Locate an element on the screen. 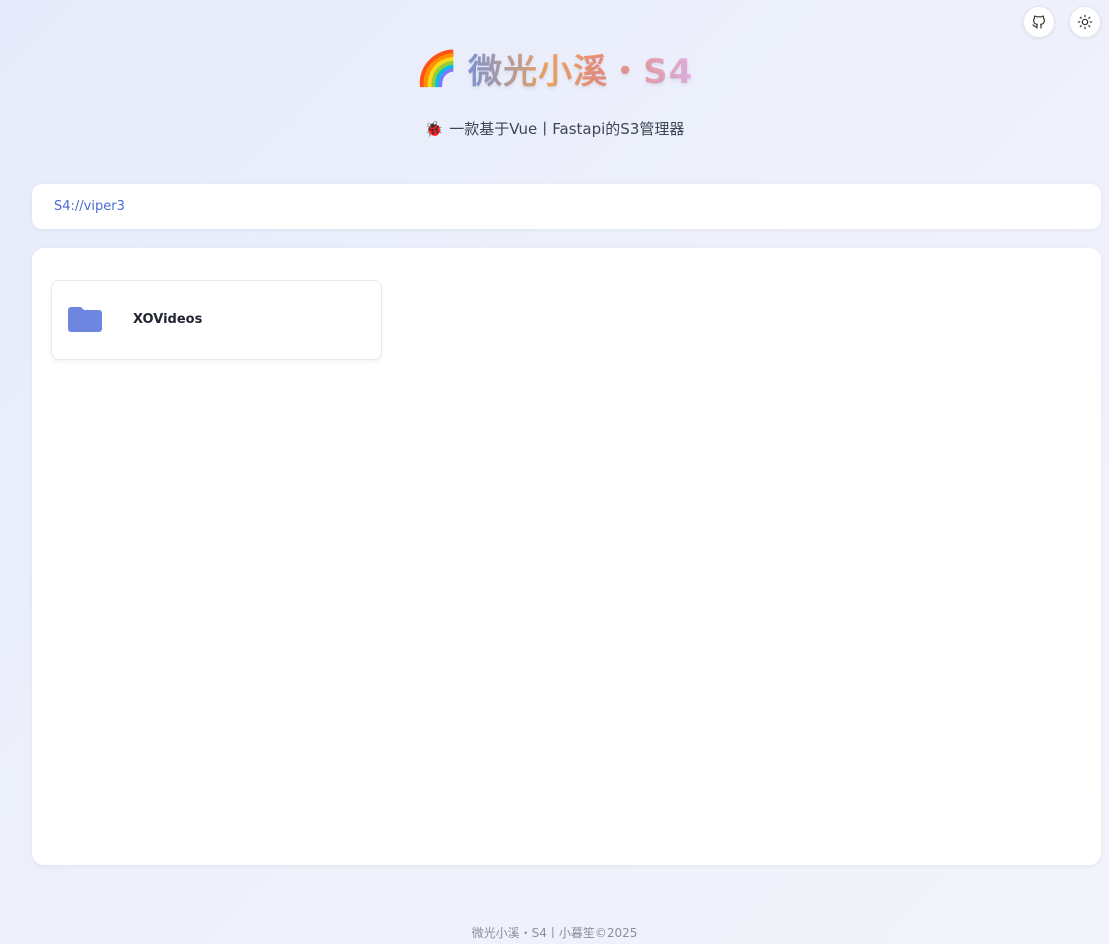  folder-icon is located at coordinates (85, 319).